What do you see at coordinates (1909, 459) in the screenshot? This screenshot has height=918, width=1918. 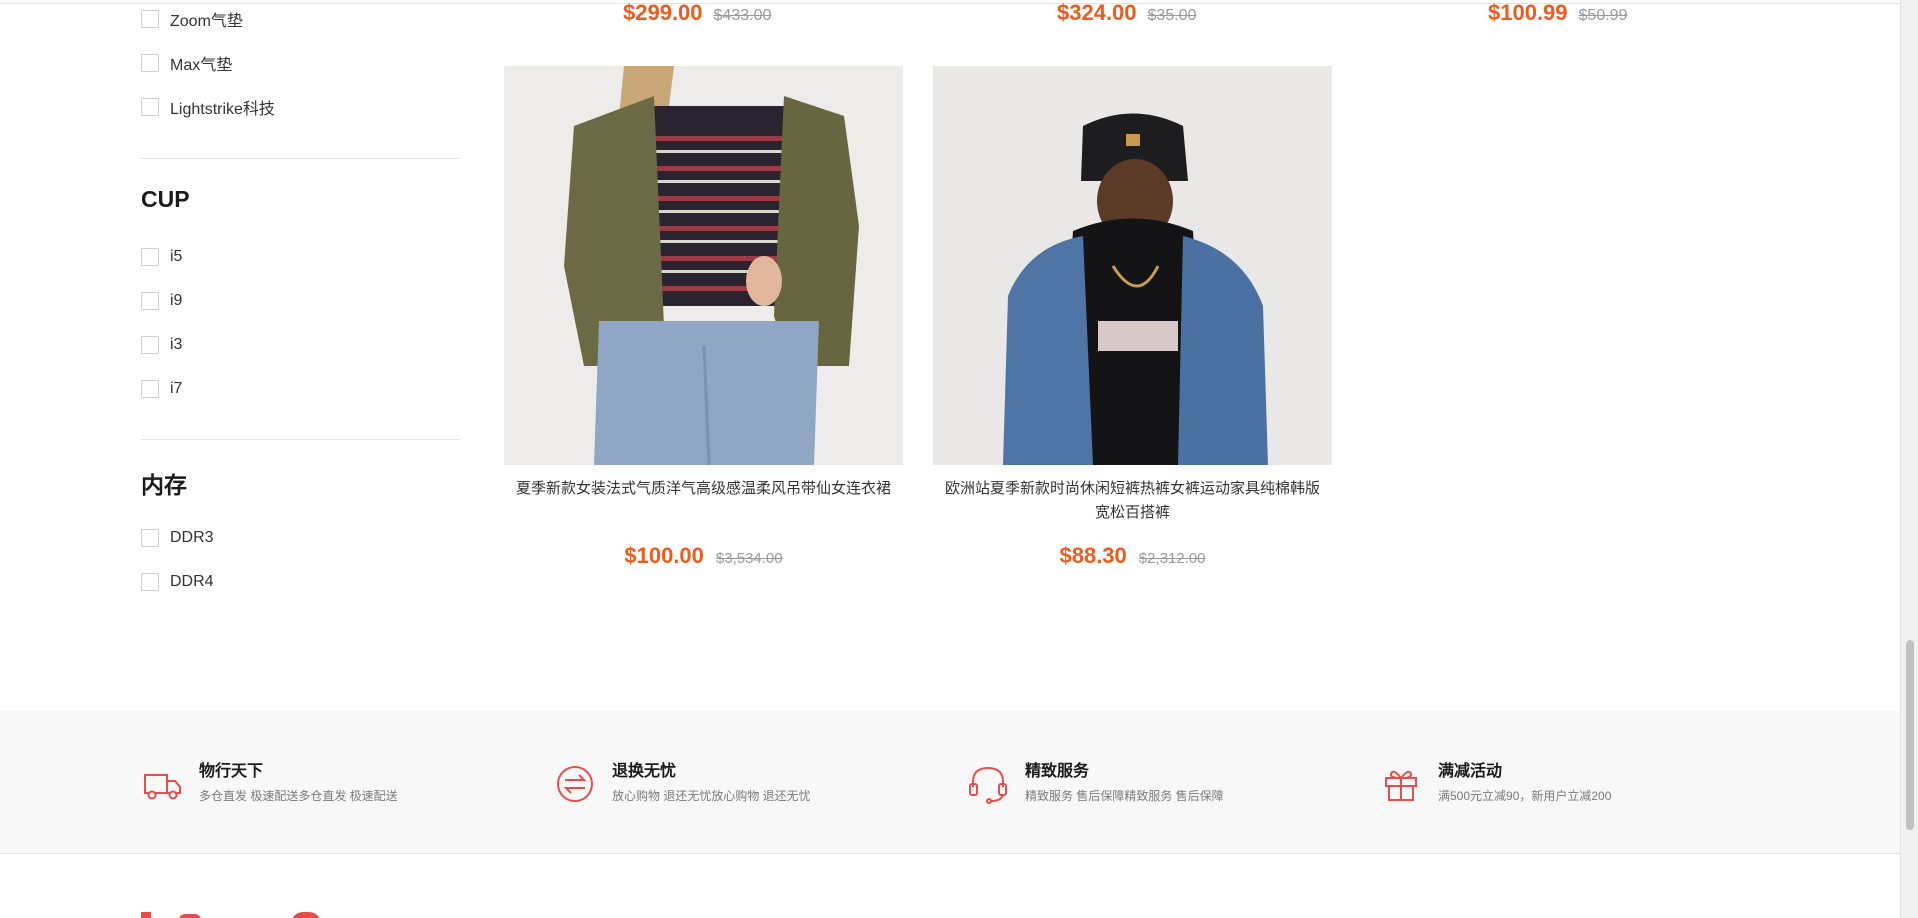 I see `page-scrollbar` at bounding box center [1909, 459].